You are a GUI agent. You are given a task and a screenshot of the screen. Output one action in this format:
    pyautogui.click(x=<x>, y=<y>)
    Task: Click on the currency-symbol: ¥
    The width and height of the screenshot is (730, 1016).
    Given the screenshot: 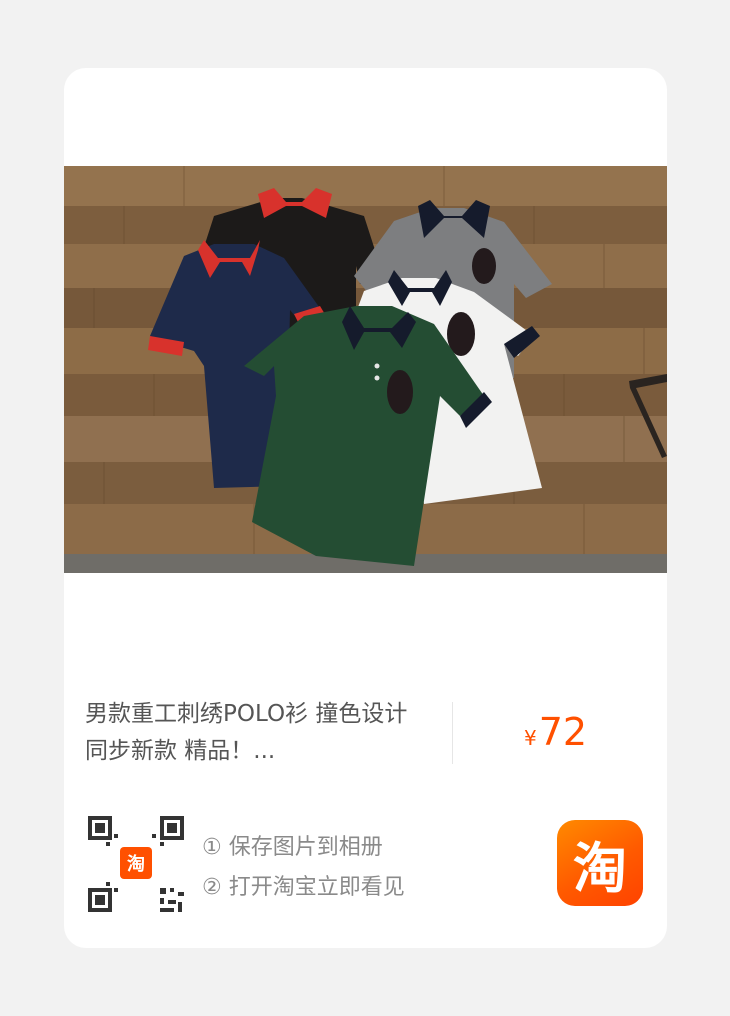 What is the action you would take?
    pyautogui.click(x=530, y=738)
    